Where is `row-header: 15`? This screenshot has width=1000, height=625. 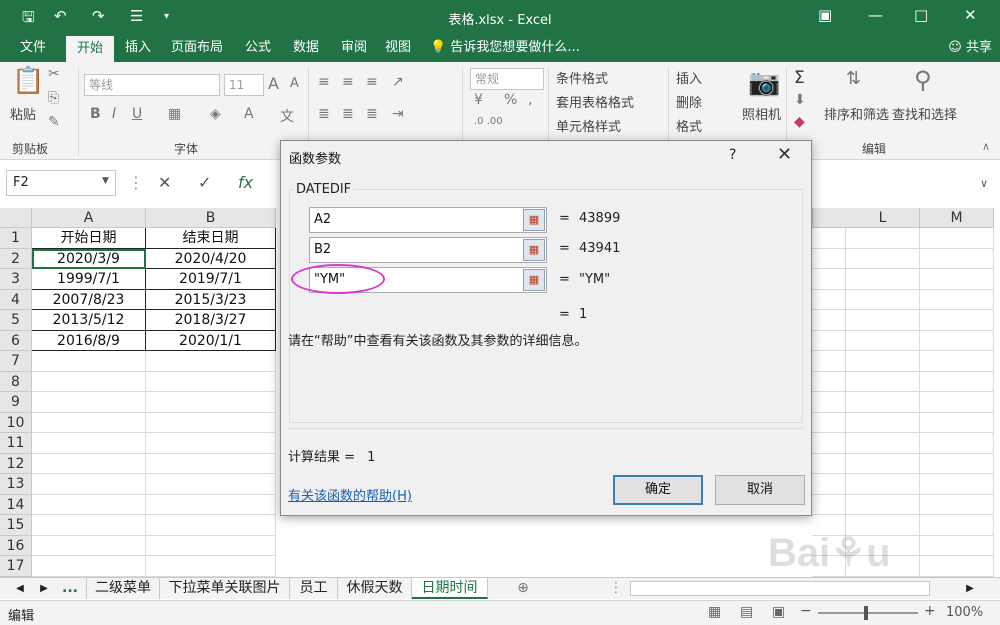
row-header: 15 is located at coordinates (16, 525).